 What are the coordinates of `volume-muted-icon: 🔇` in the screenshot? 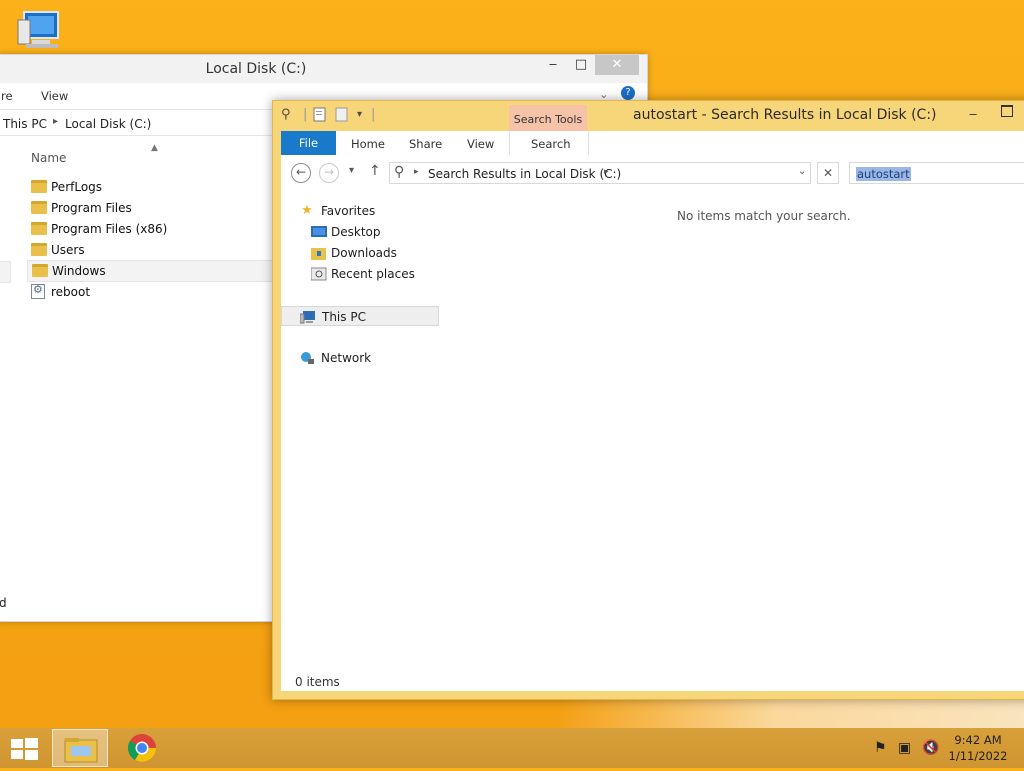 It's located at (930, 748).